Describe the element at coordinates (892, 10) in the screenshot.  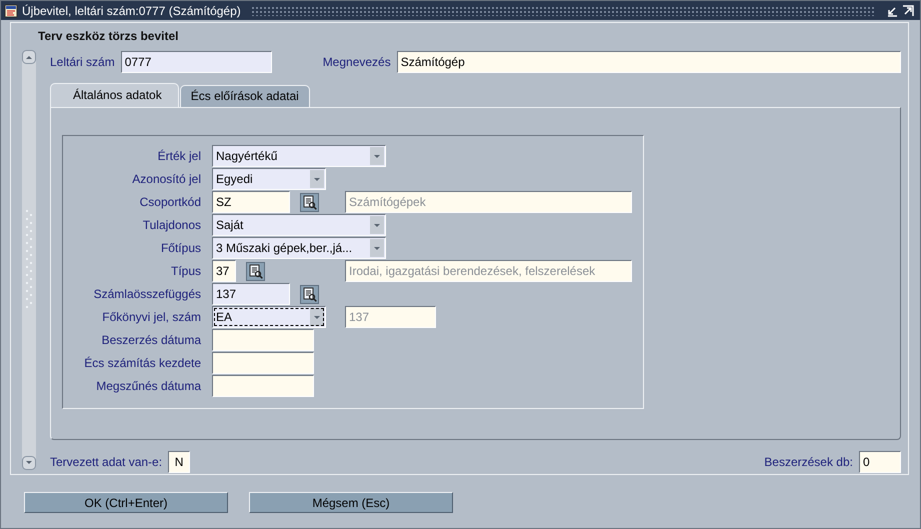
I see `minimize-icon` at that location.